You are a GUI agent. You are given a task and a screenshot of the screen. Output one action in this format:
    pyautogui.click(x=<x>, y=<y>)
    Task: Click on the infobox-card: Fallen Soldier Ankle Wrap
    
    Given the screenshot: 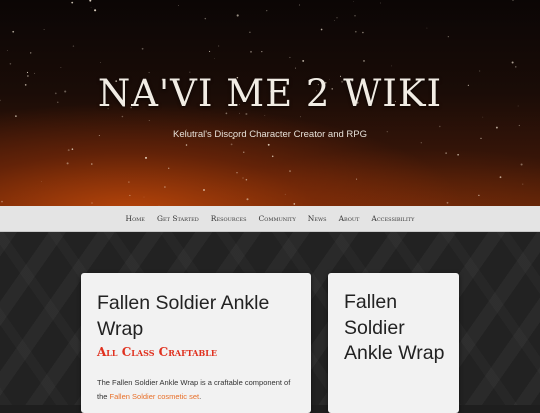 What is the action you would take?
    pyautogui.click(x=393, y=343)
    